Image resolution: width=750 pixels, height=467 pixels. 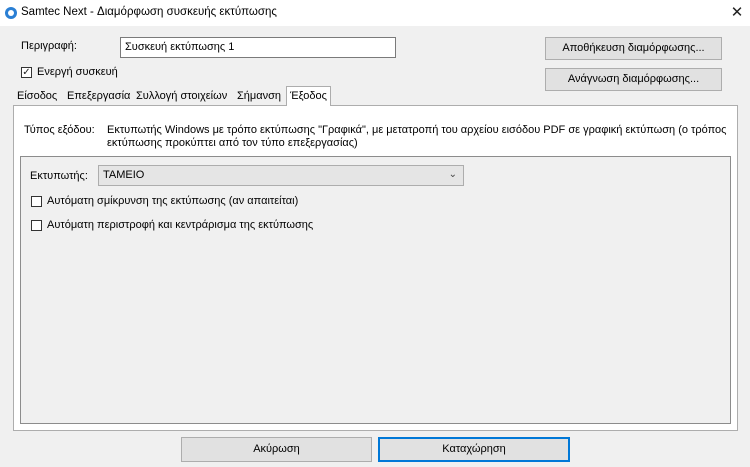 I want to click on active-device-label: Ενεργή συσκευή, so click(x=77, y=72).